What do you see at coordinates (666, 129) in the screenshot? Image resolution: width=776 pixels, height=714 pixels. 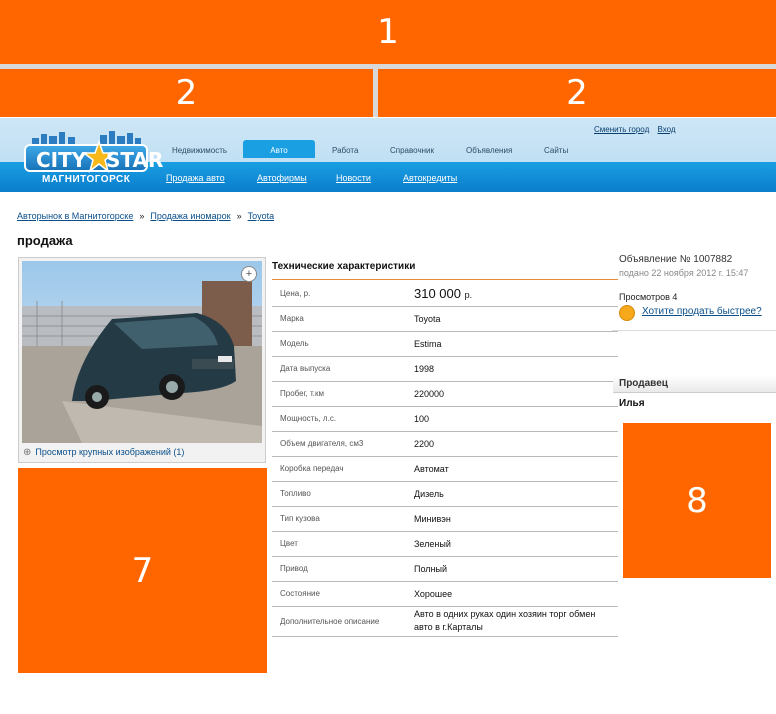 I see `login-link: Вход` at bounding box center [666, 129].